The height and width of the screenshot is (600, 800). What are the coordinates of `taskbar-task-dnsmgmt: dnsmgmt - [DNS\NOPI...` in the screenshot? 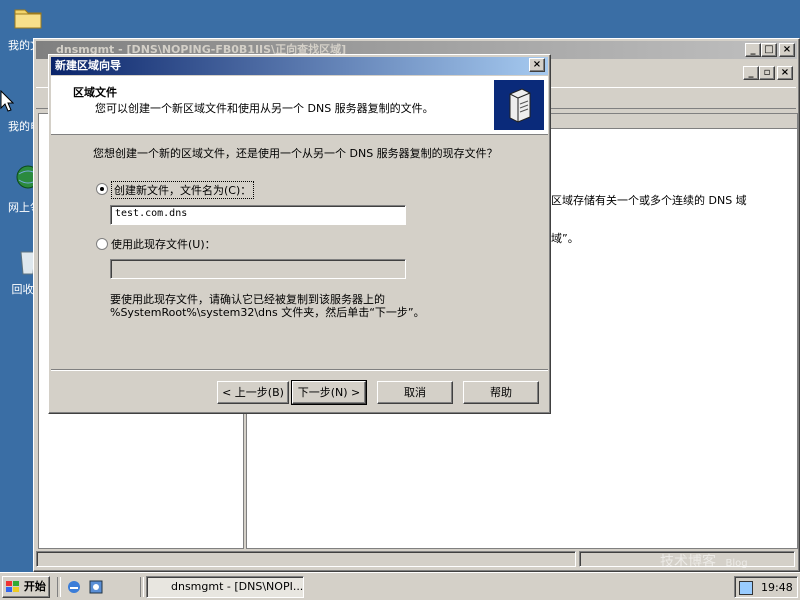 It's located at (225, 587).